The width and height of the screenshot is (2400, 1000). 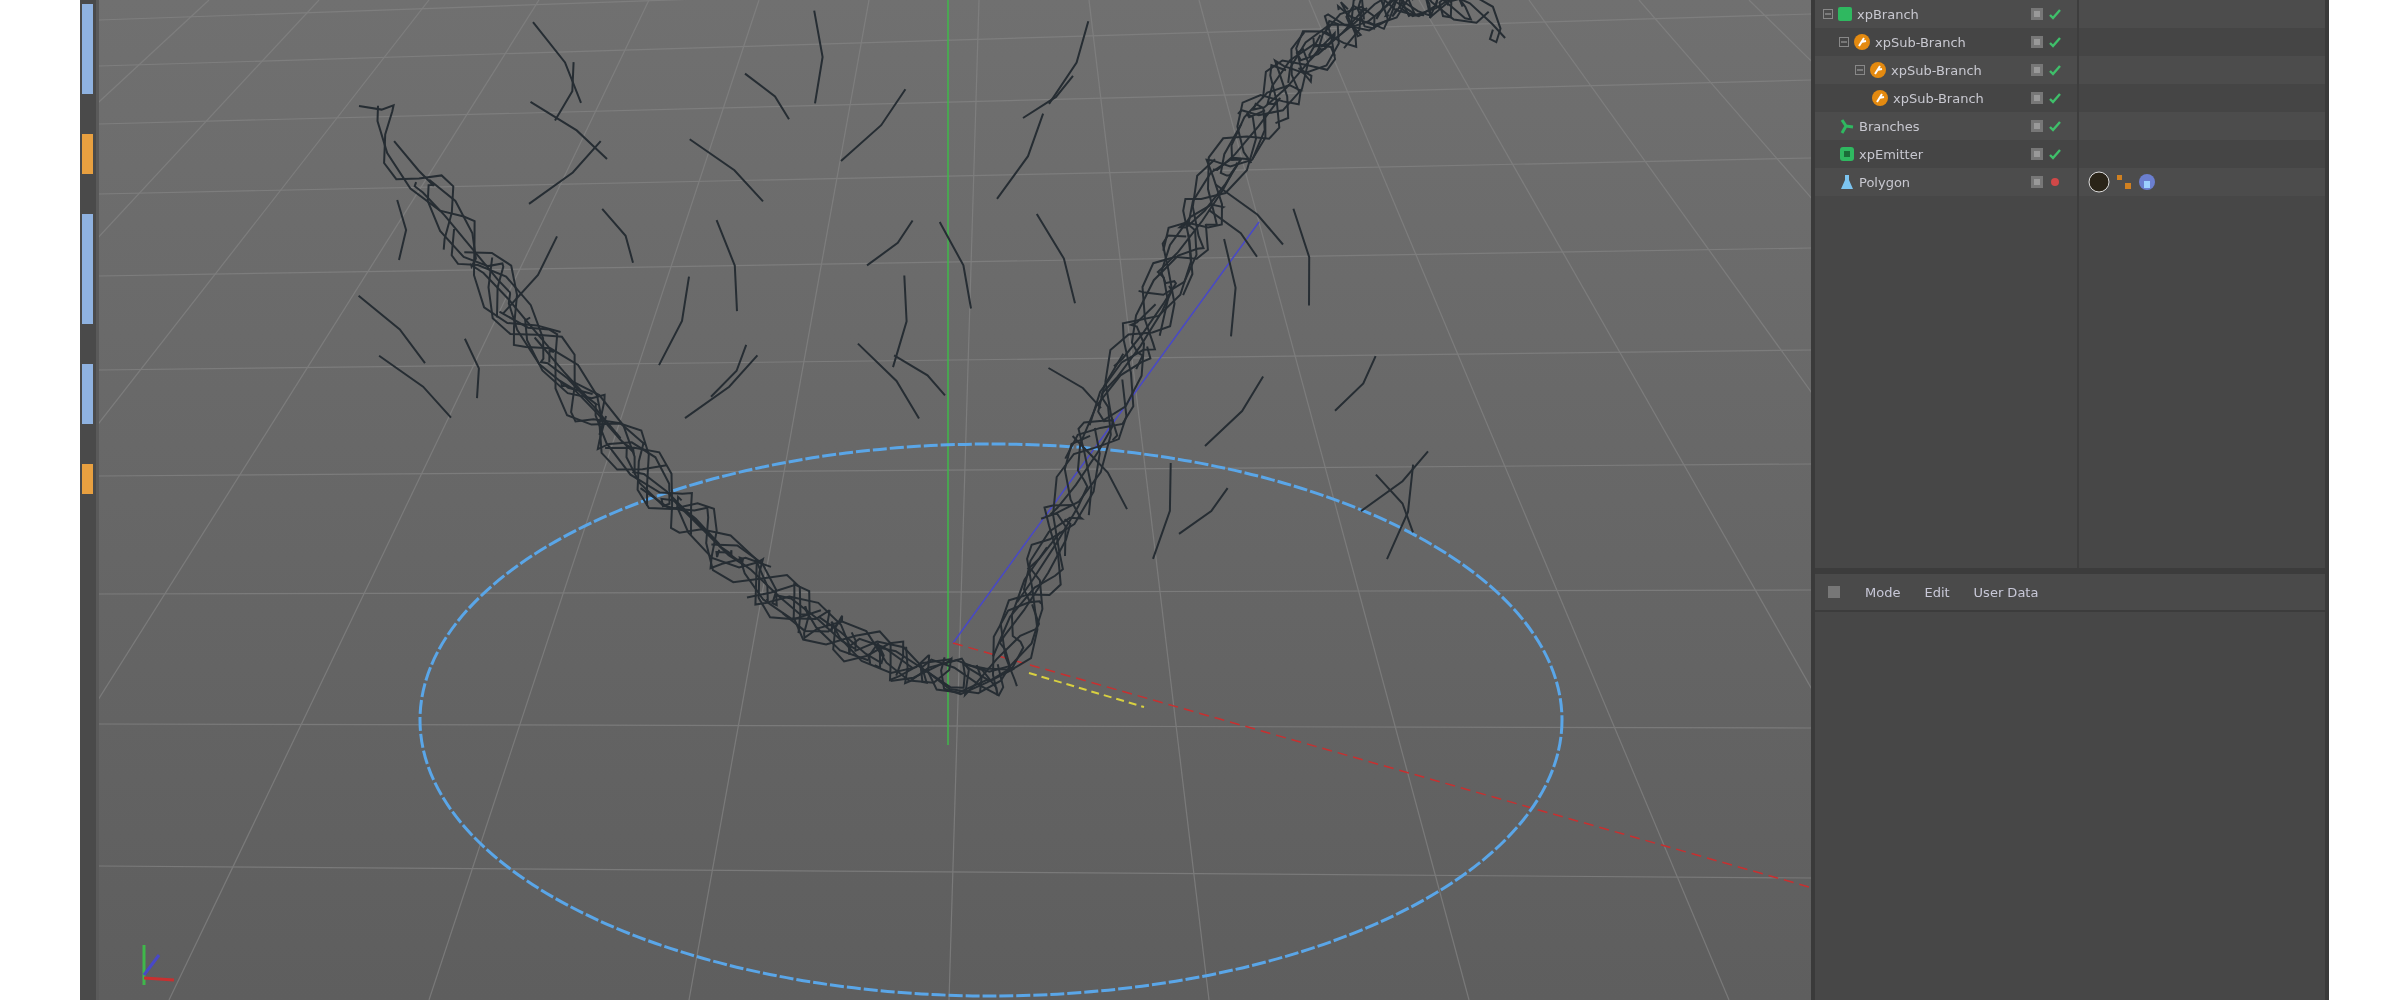 What do you see at coordinates (1847, 154) in the screenshot?
I see `emitter-icon` at bounding box center [1847, 154].